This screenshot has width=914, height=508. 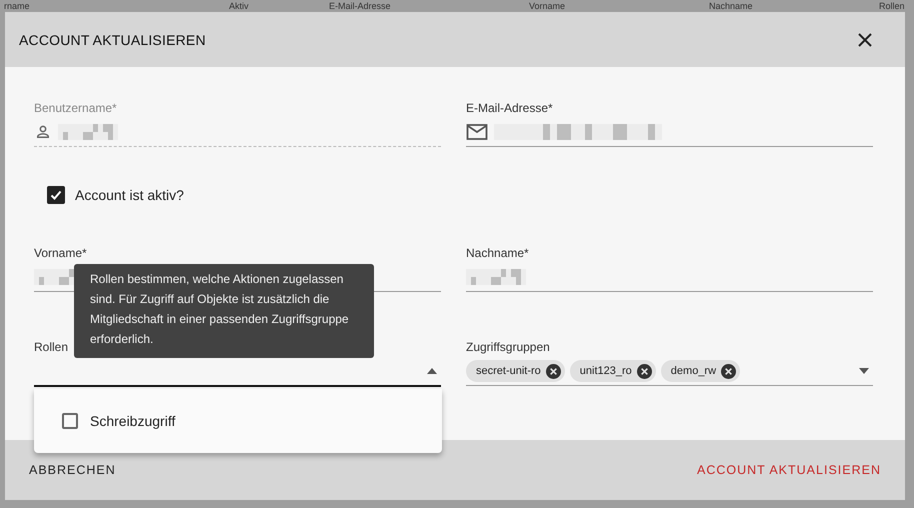 I want to click on field-label: E-Mail-Adresse*, so click(x=510, y=108).